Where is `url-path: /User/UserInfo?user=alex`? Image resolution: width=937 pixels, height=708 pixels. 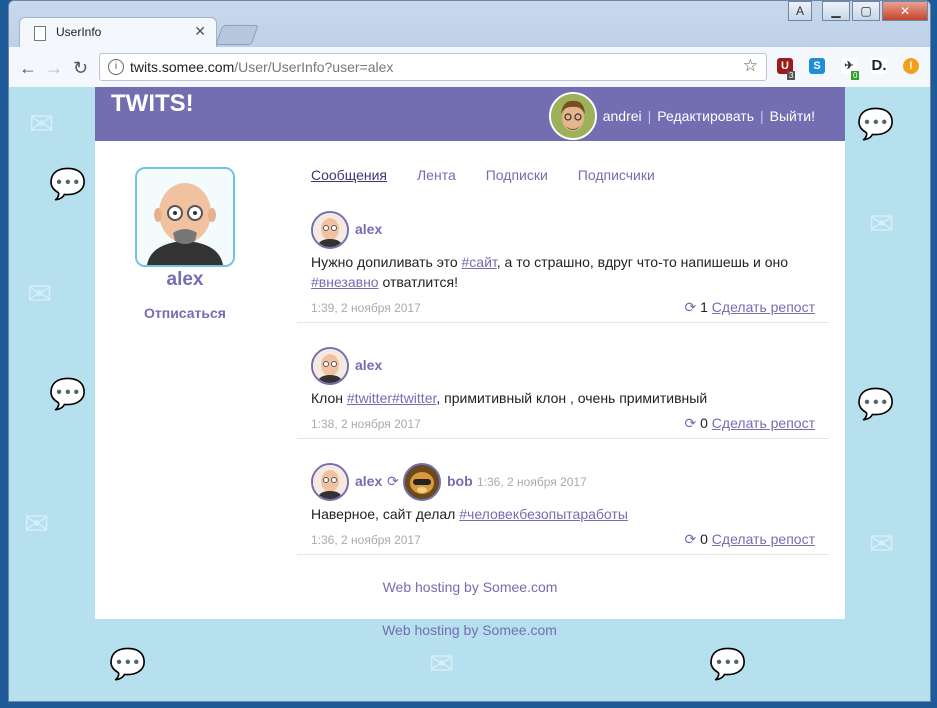
url-path: /User/UserInfo?user=alex is located at coordinates (314, 67).